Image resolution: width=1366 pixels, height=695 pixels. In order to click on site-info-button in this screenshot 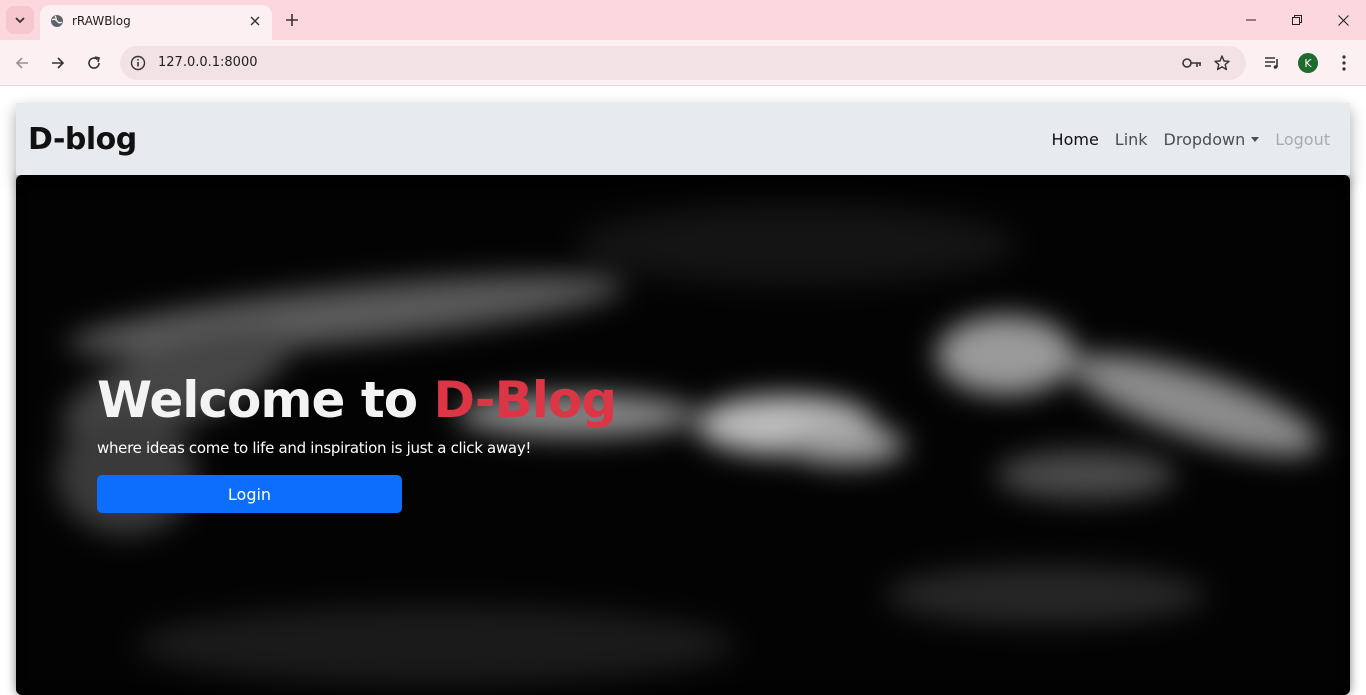, I will do `click(138, 63)`.